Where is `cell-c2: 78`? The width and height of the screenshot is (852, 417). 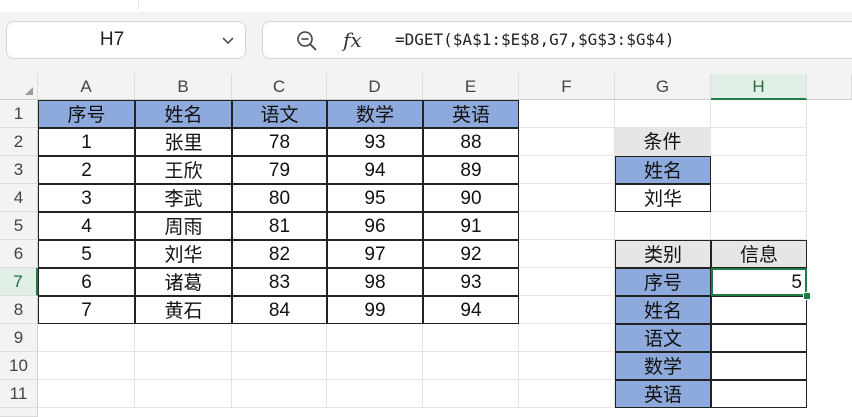 cell-c2: 78 is located at coordinates (279, 142).